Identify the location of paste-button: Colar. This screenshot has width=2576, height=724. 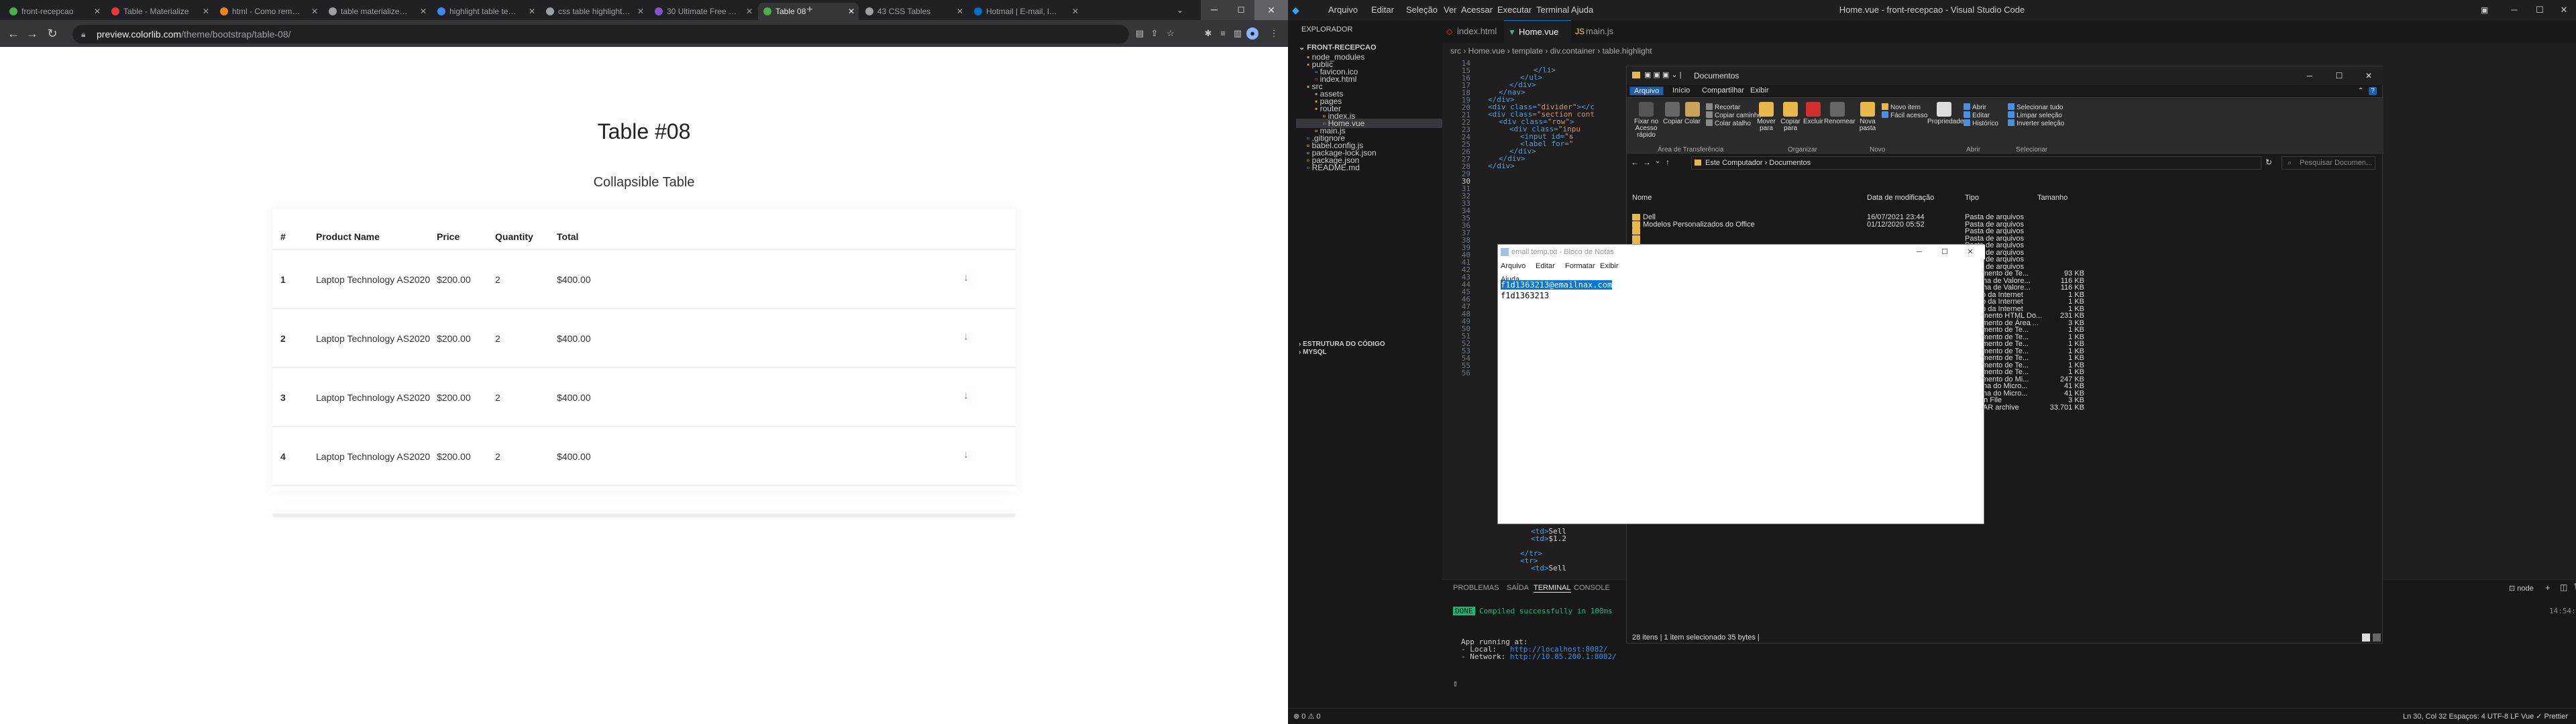
(1692, 113).